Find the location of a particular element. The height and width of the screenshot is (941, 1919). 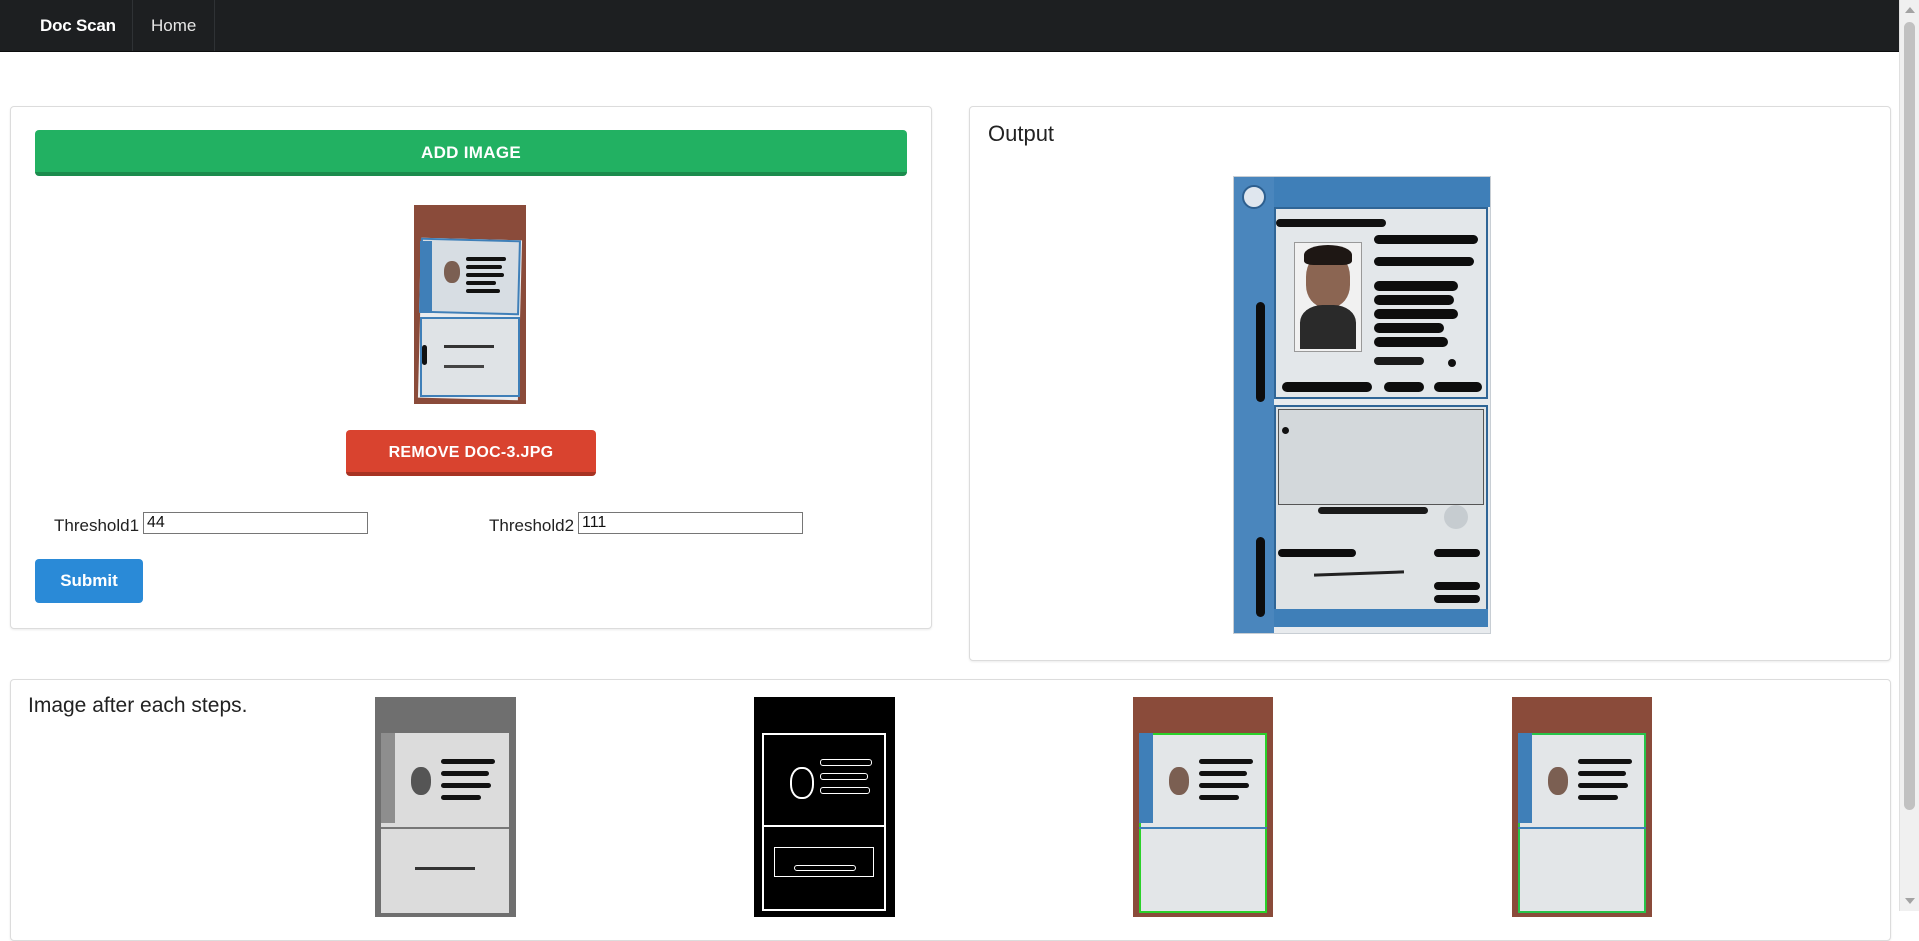

page-scrollbar is located at coordinates (1909, 455).